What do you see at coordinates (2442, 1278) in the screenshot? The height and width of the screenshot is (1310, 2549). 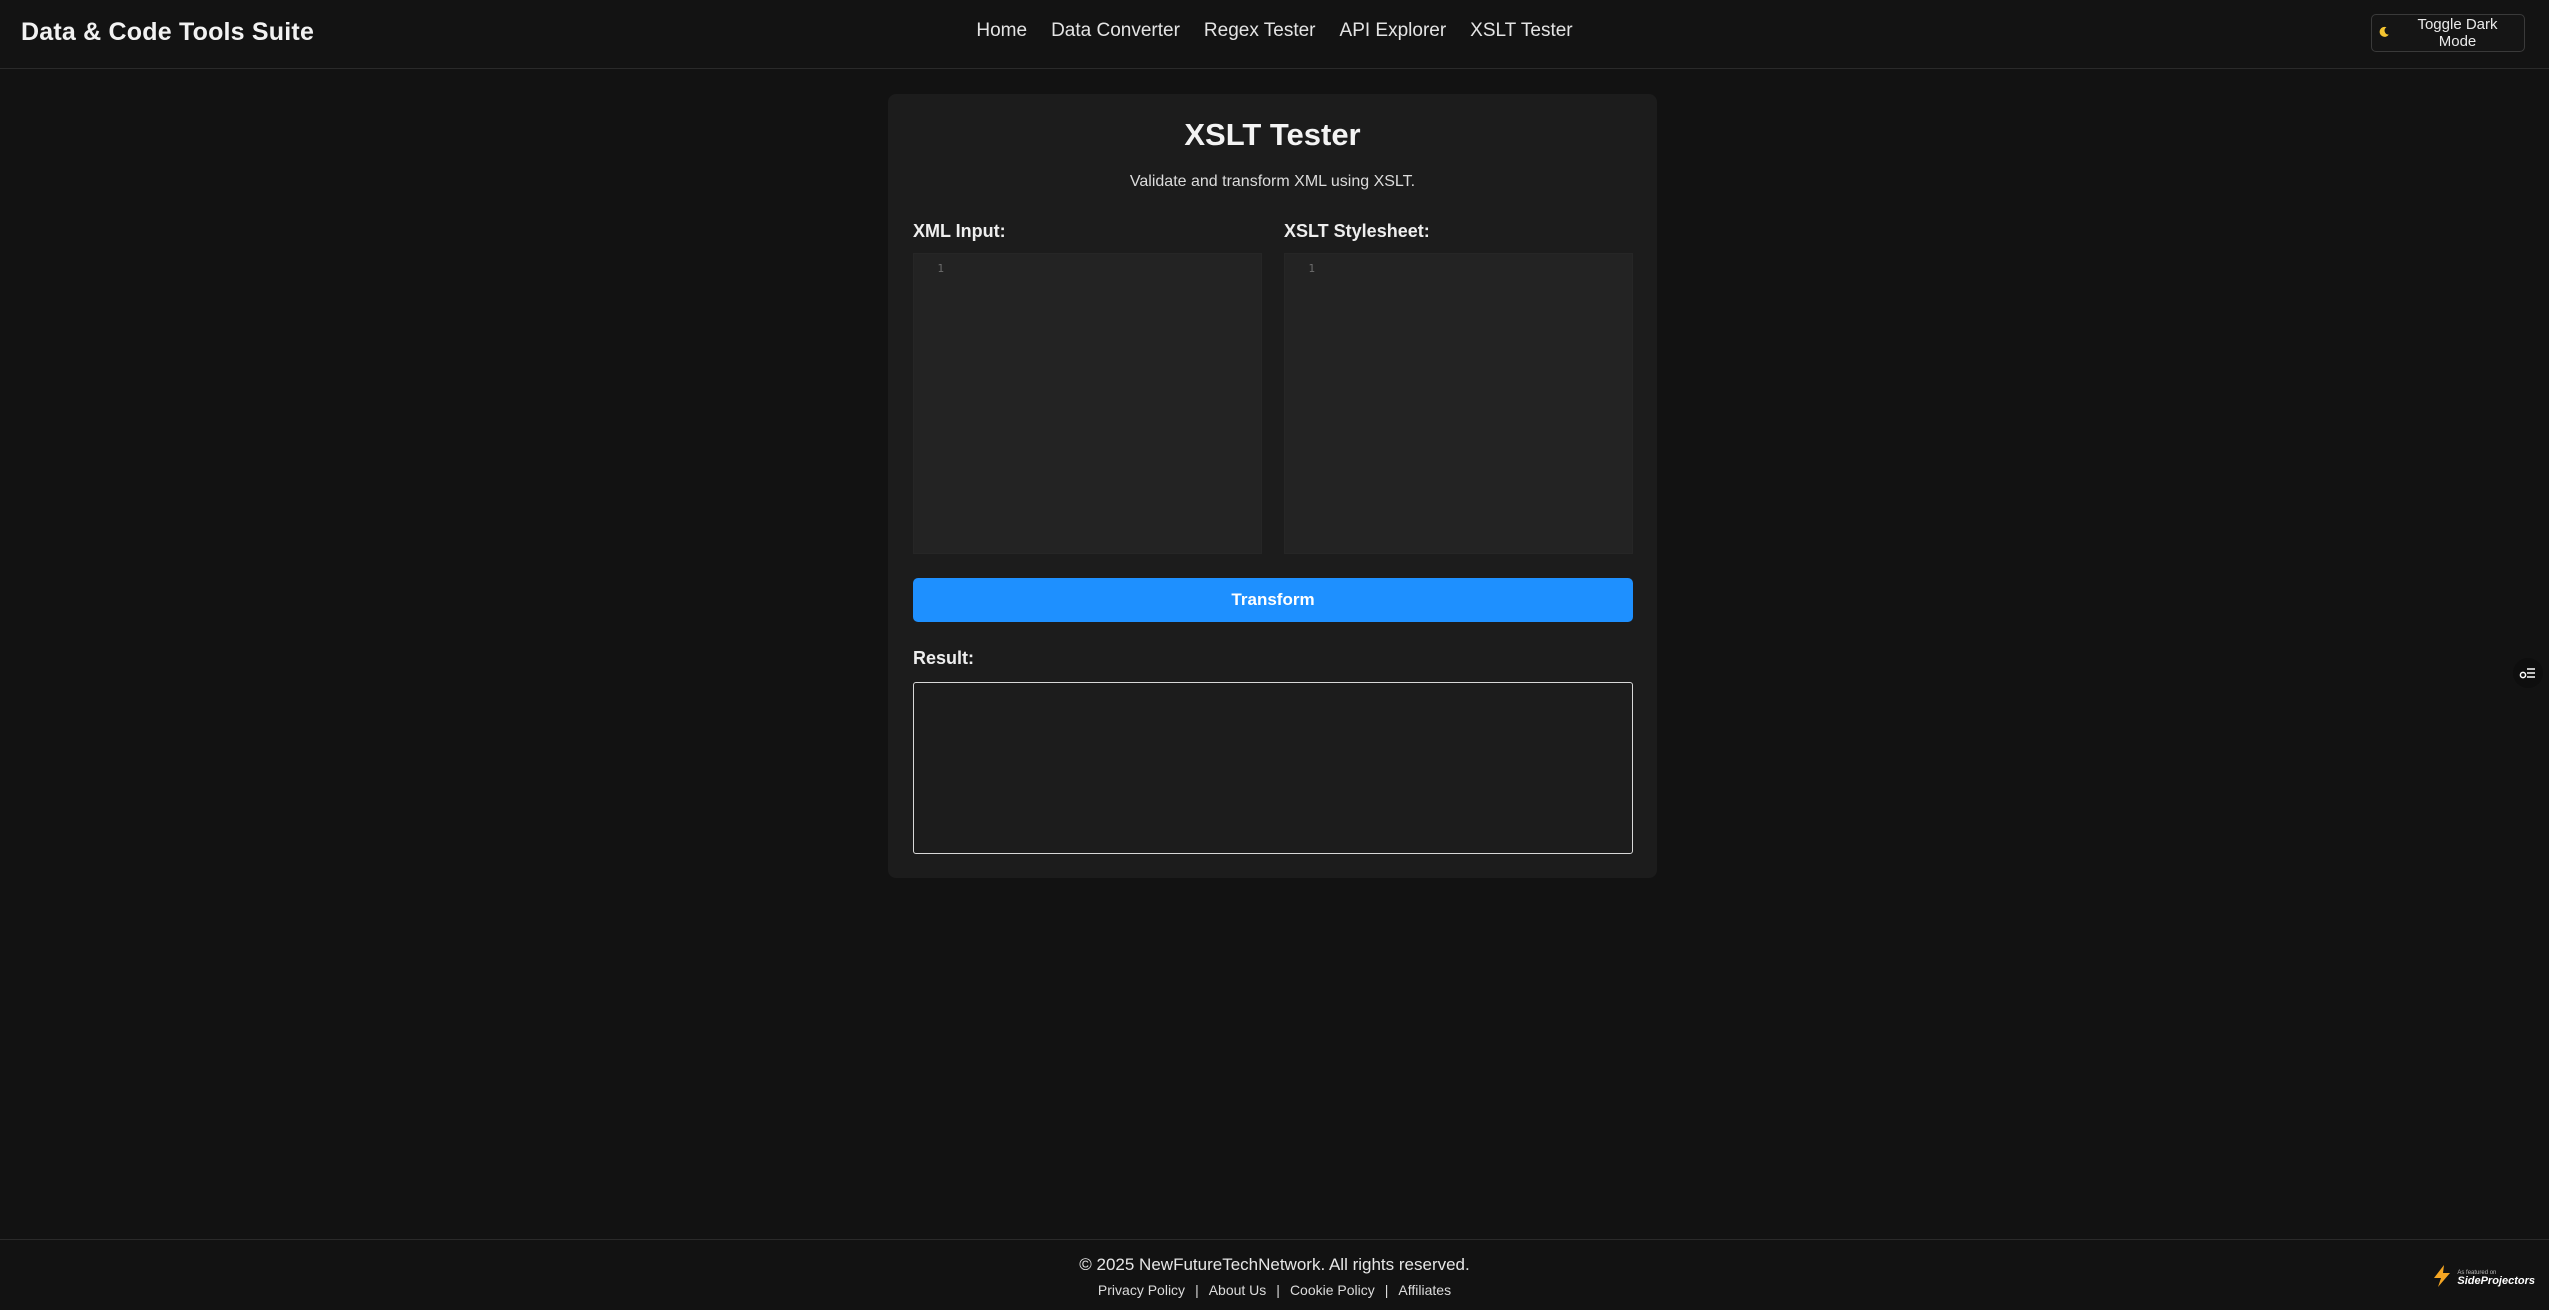 I see `lightning-icon` at bounding box center [2442, 1278].